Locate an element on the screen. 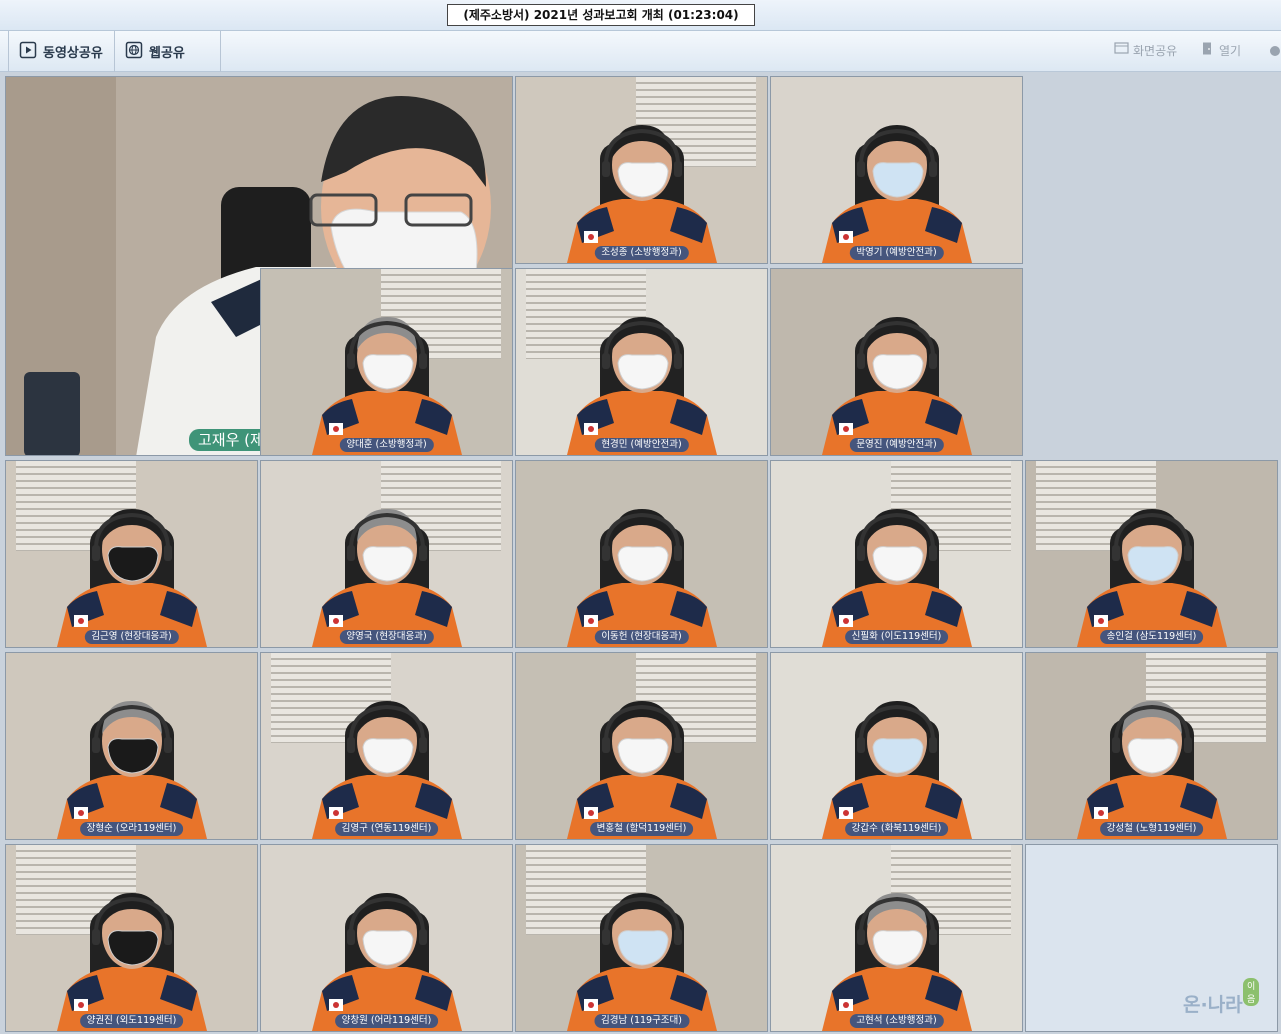 This screenshot has height=1034, width=1281. video-share-button: 동영상공유 is located at coordinates (61, 51).